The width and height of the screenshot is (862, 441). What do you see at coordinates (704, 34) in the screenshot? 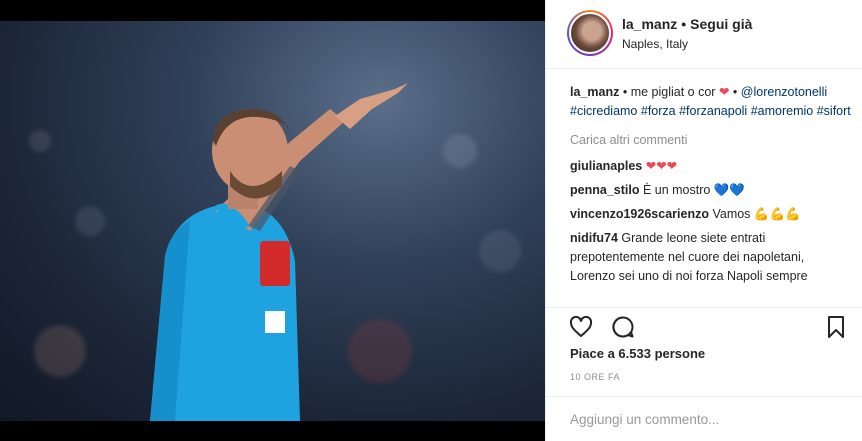
I see `post-header: la_manz • Segui già Naples, Italy` at bounding box center [704, 34].